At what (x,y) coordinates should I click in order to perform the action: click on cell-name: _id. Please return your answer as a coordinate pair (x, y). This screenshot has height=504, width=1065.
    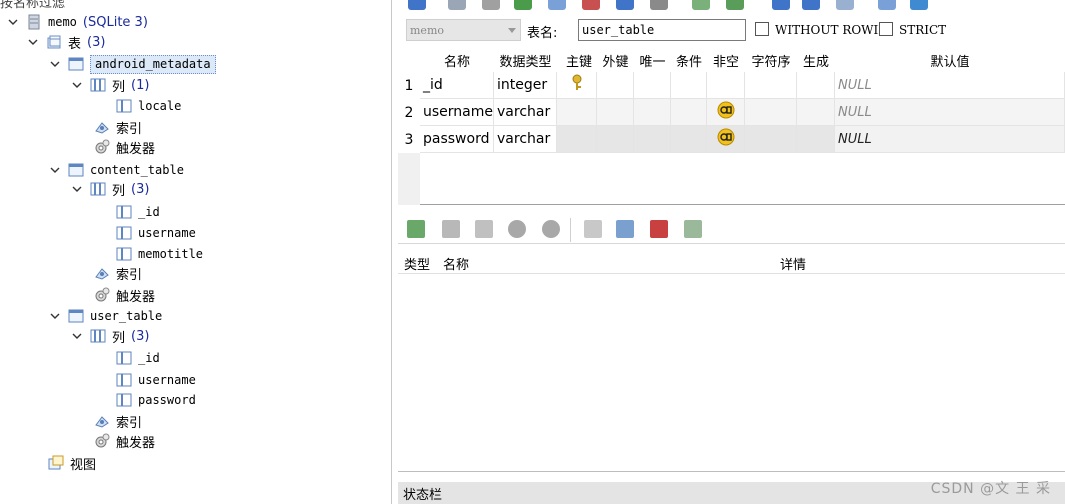
    Looking at the image, I should click on (457, 85).